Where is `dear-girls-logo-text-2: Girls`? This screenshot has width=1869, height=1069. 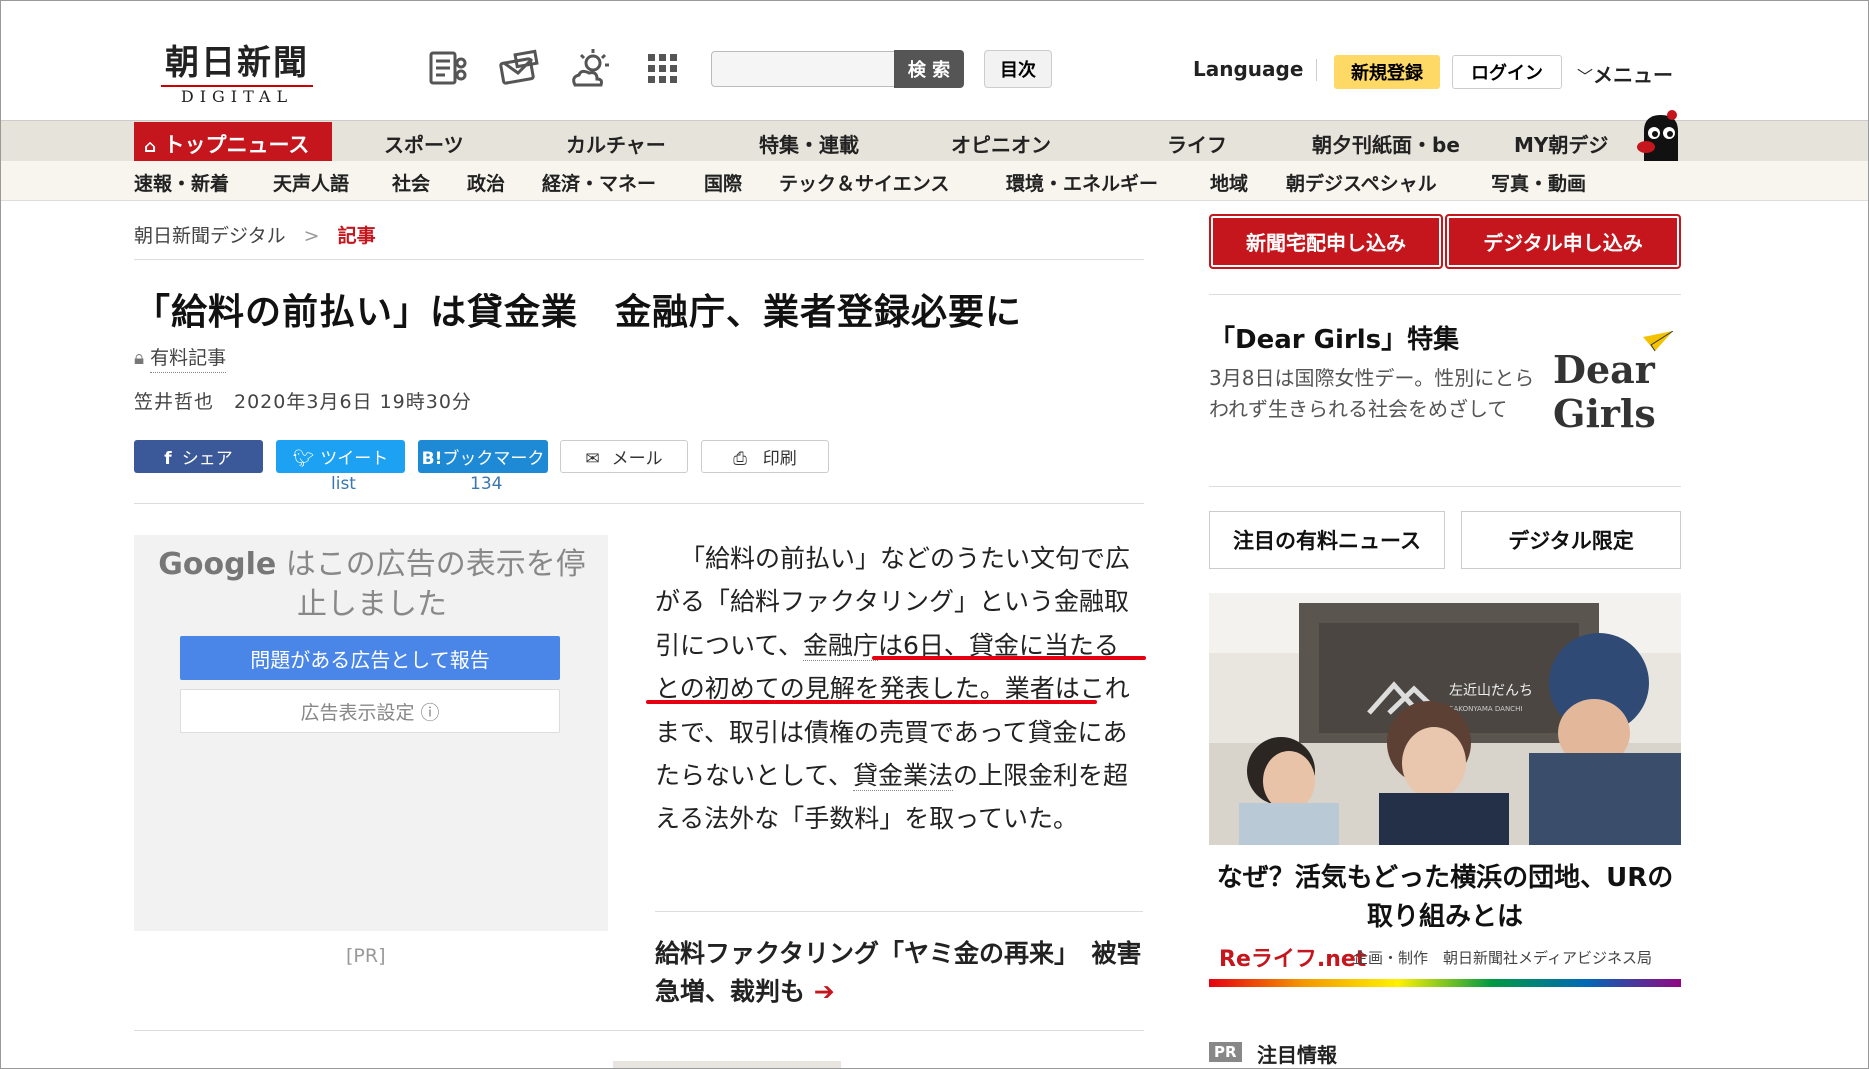
dear-girls-logo-text-2: Girls is located at coordinates (1604, 413).